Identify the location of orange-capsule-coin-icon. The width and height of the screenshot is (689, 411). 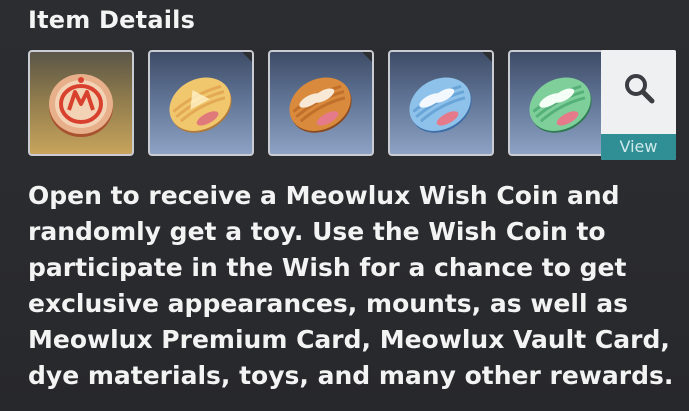
(320, 105).